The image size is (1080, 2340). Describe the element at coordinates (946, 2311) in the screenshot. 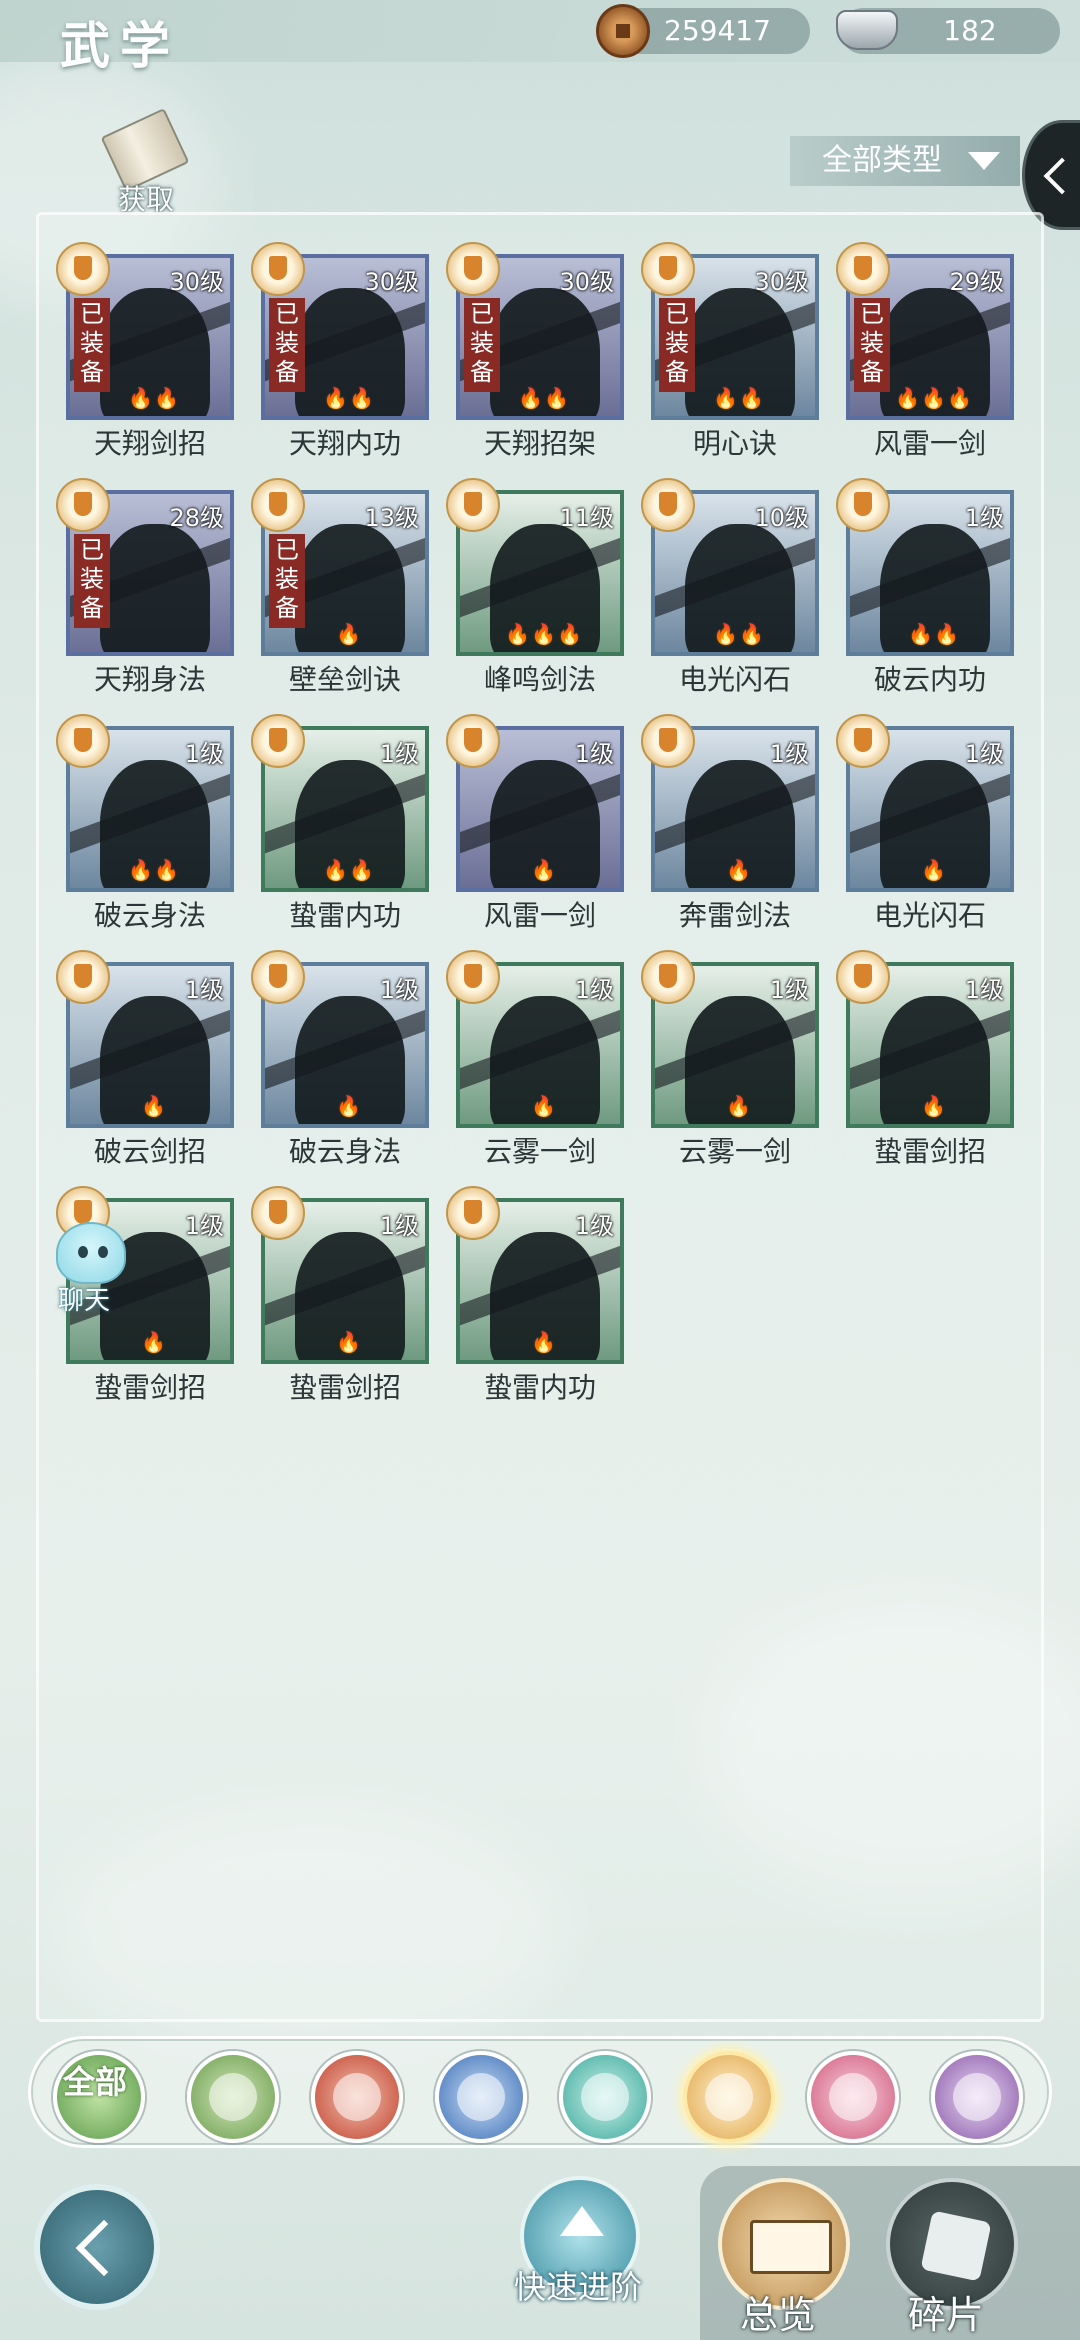

I see `fragments-label: 碎片` at that location.